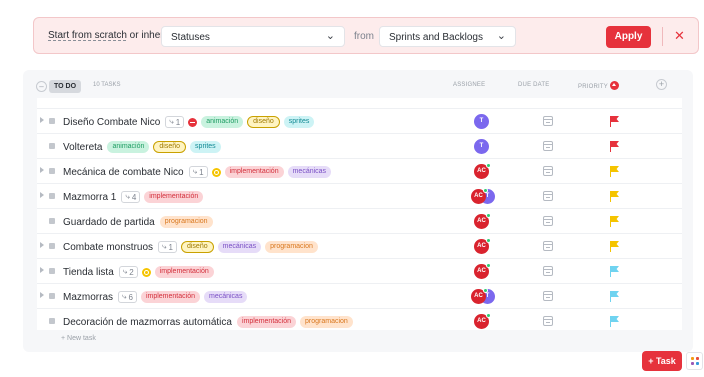 The image size is (704, 377). I want to click on sort-ascending-icon, so click(614, 85).